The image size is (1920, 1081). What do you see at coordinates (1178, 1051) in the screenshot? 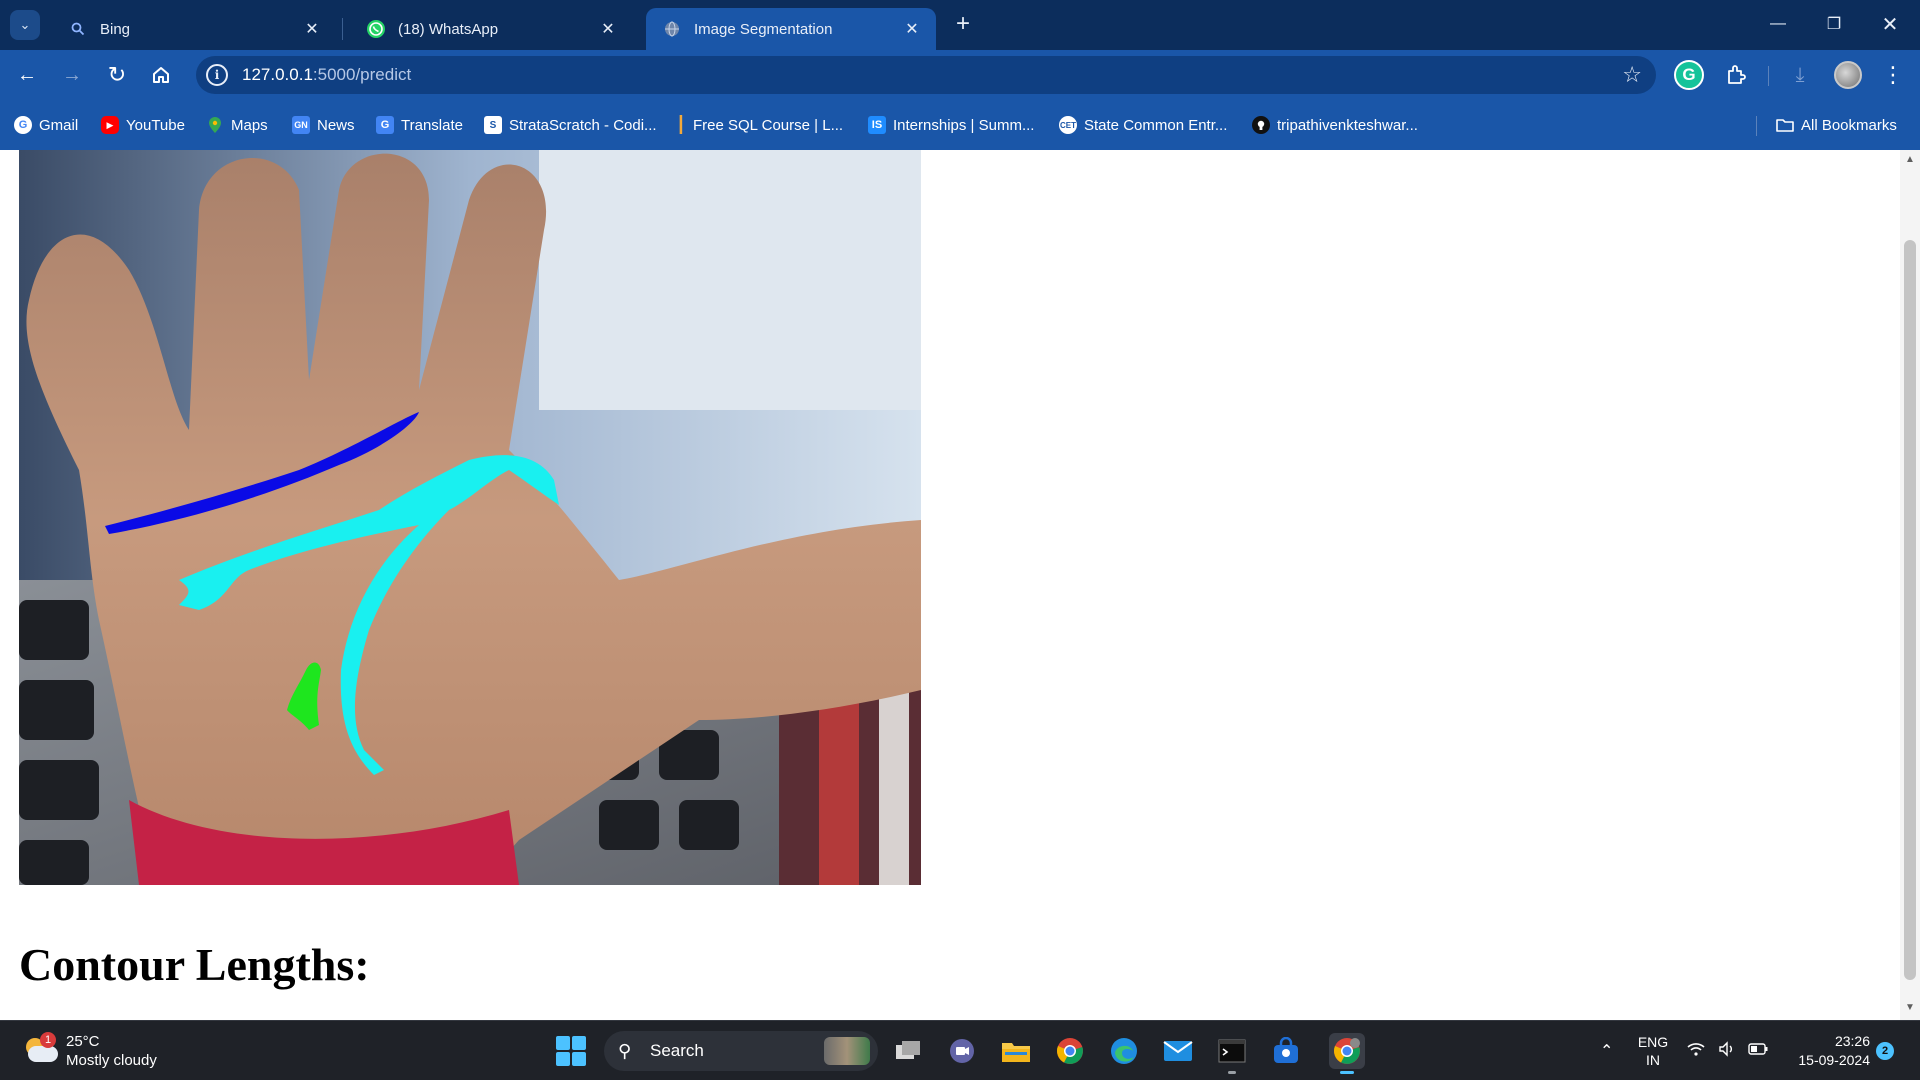
I see `mail-icon` at bounding box center [1178, 1051].